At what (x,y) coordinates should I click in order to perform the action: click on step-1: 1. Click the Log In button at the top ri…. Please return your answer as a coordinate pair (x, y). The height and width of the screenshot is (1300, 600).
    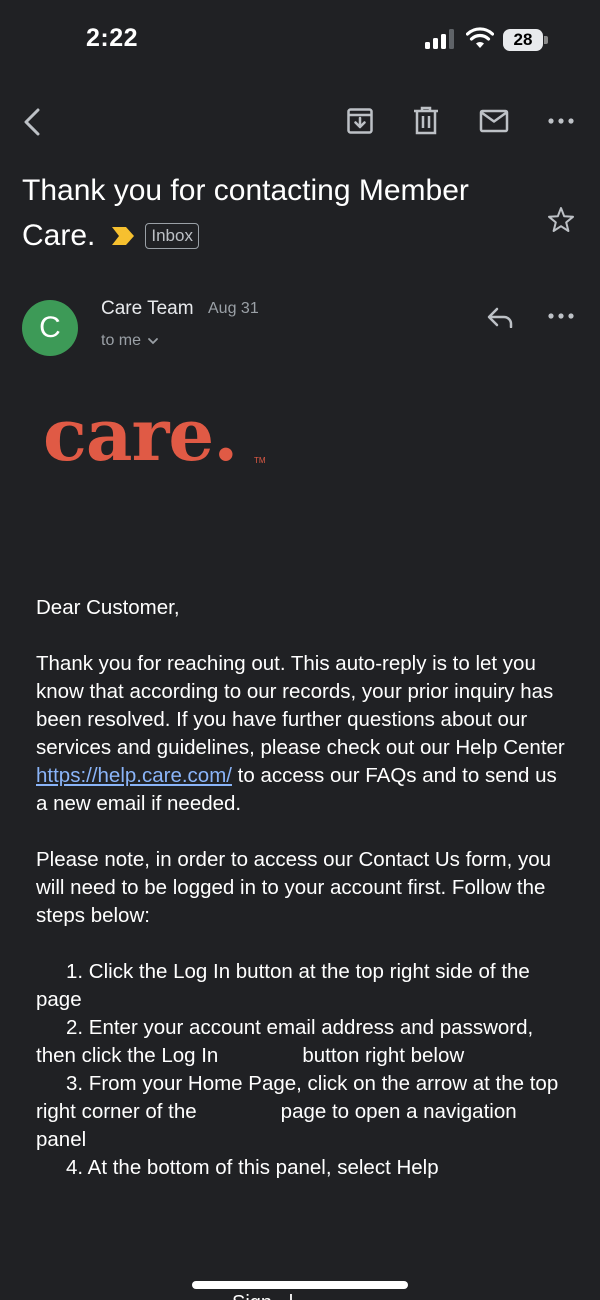
    Looking at the image, I should click on (283, 985).